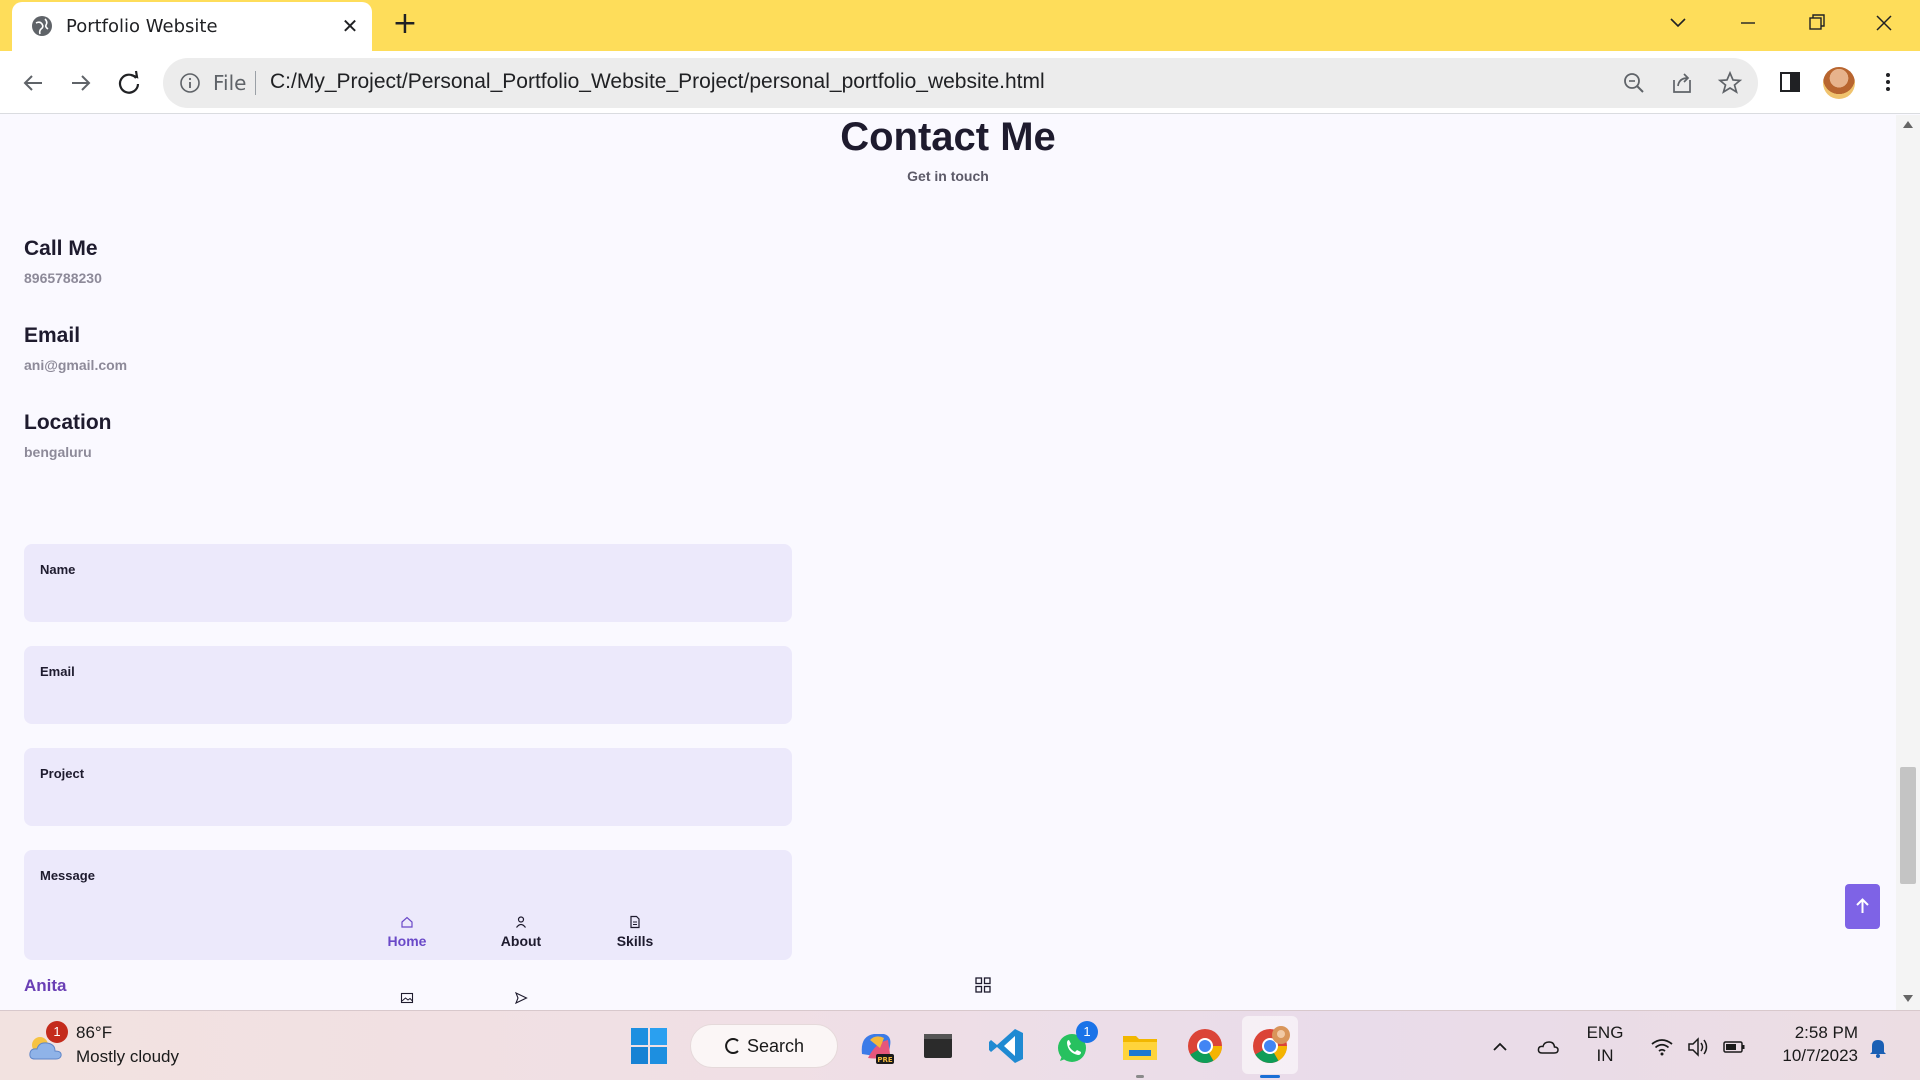 This screenshot has width=1920, height=1080. Describe the element at coordinates (960, 25) in the screenshot. I see `browser-tab-strip: Portfolio Website ✕ +` at that location.